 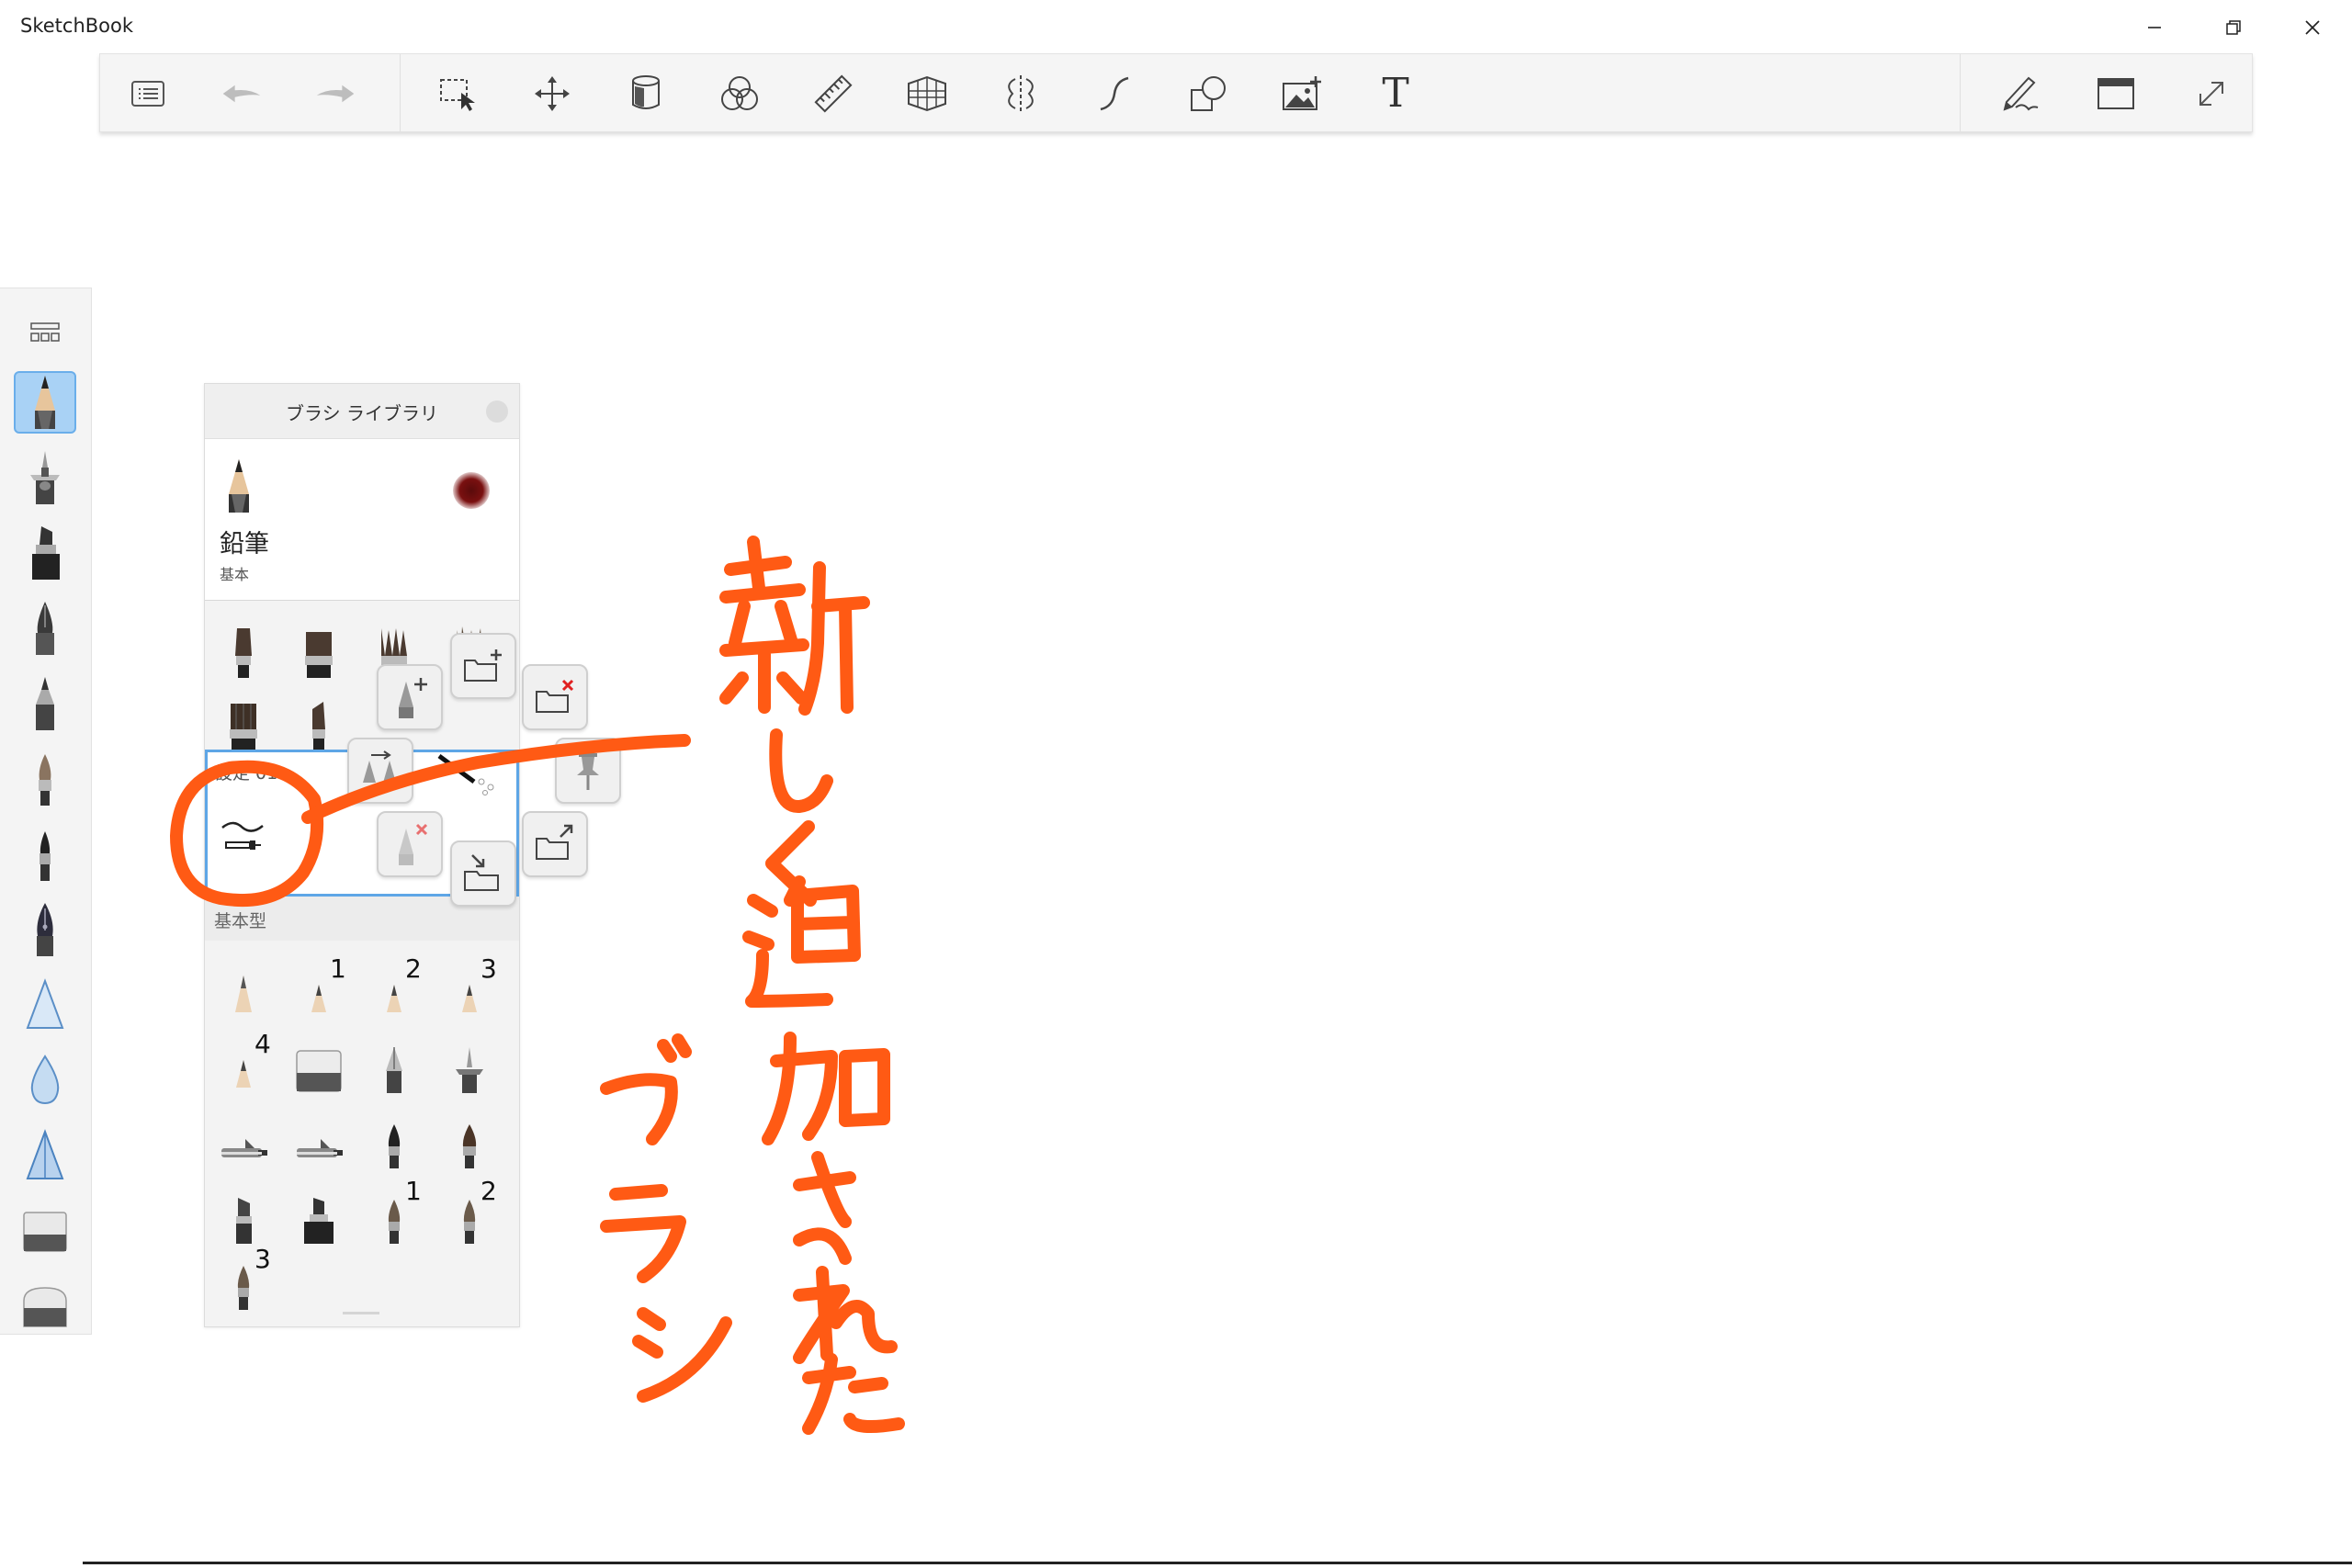 What do you see at coordinates (45, 930) in the screenshot?
I see `palette-nib-pen` at bounding box center [45, 930].